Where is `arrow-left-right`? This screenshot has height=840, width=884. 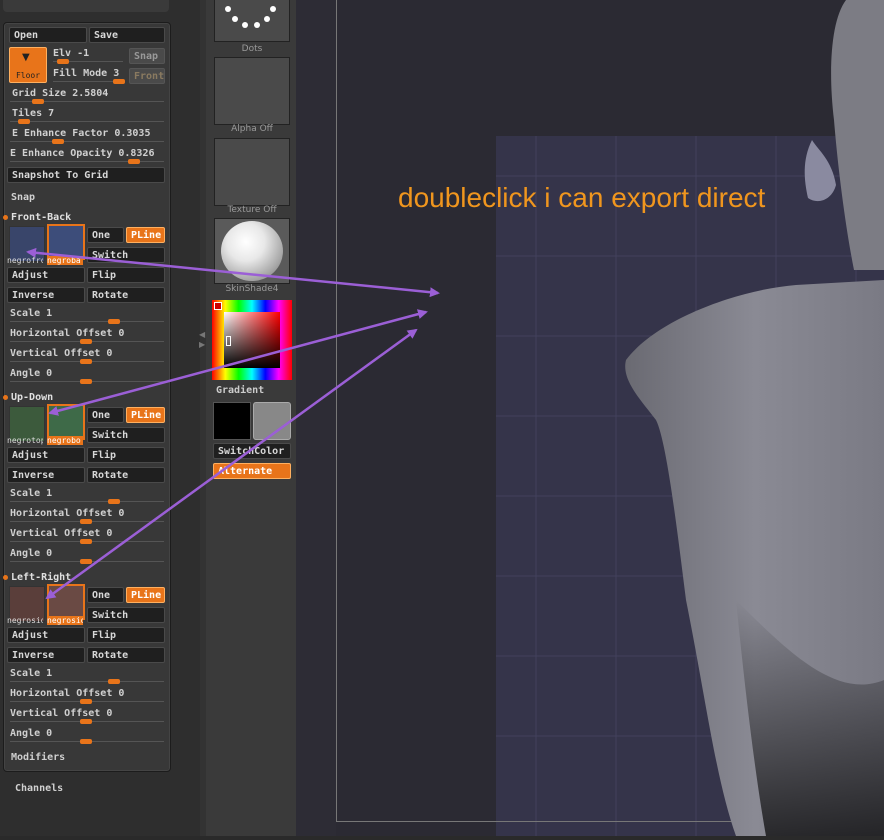
arrow-left-right is located at coordinates (231, 464).